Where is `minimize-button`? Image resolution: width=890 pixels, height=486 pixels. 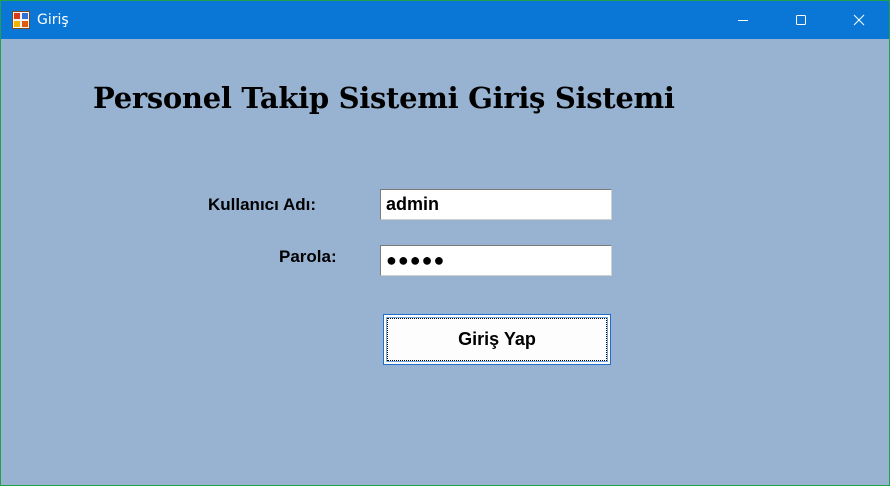
minimize-button is located at coordinates (743, 20).